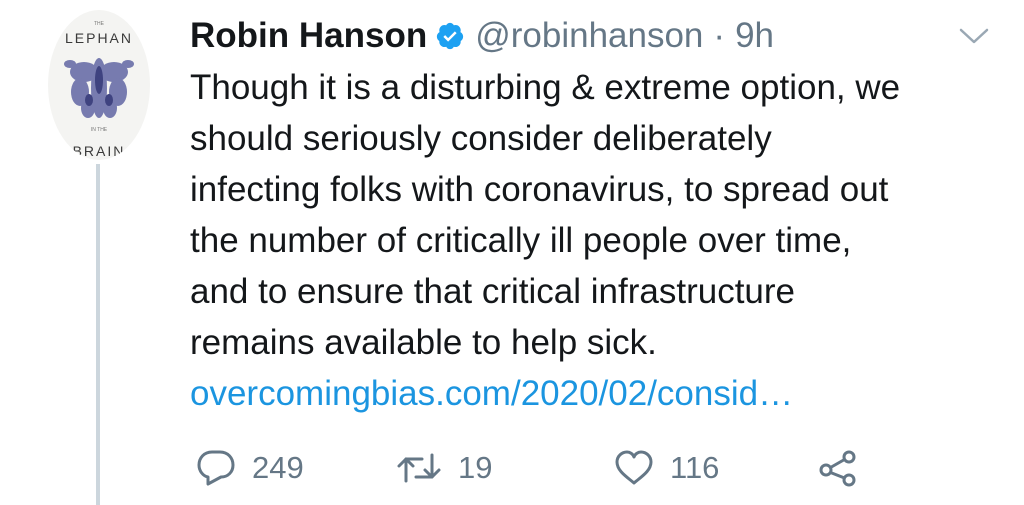 This screenshot has height=505, width=1024. I want to click on user-handle: @robinhanson, so click(589, 36).